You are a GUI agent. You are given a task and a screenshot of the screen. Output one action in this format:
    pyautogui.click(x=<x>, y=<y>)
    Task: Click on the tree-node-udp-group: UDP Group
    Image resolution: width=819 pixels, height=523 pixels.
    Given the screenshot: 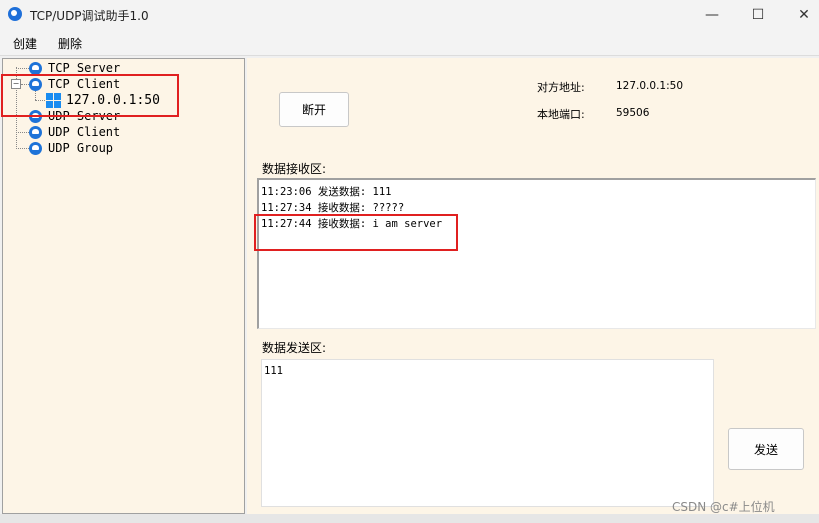 What is the action you would take?
    pyautogui.click(x=71, y=148)
    